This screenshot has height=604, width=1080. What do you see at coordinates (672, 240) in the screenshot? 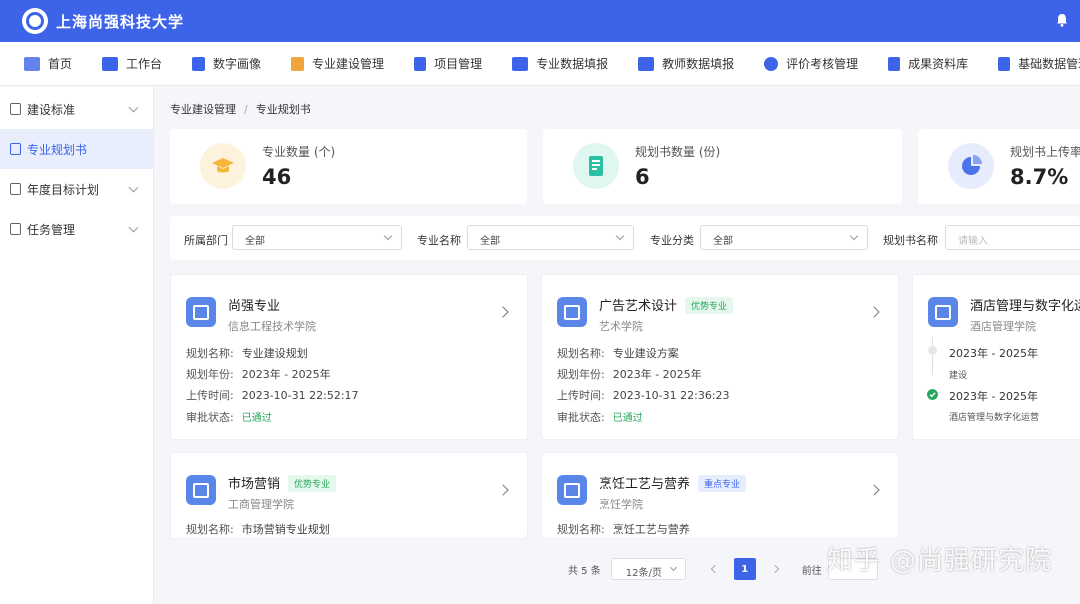
I see `category-filter-label: 专业分类` at bounding box center [672, 240].